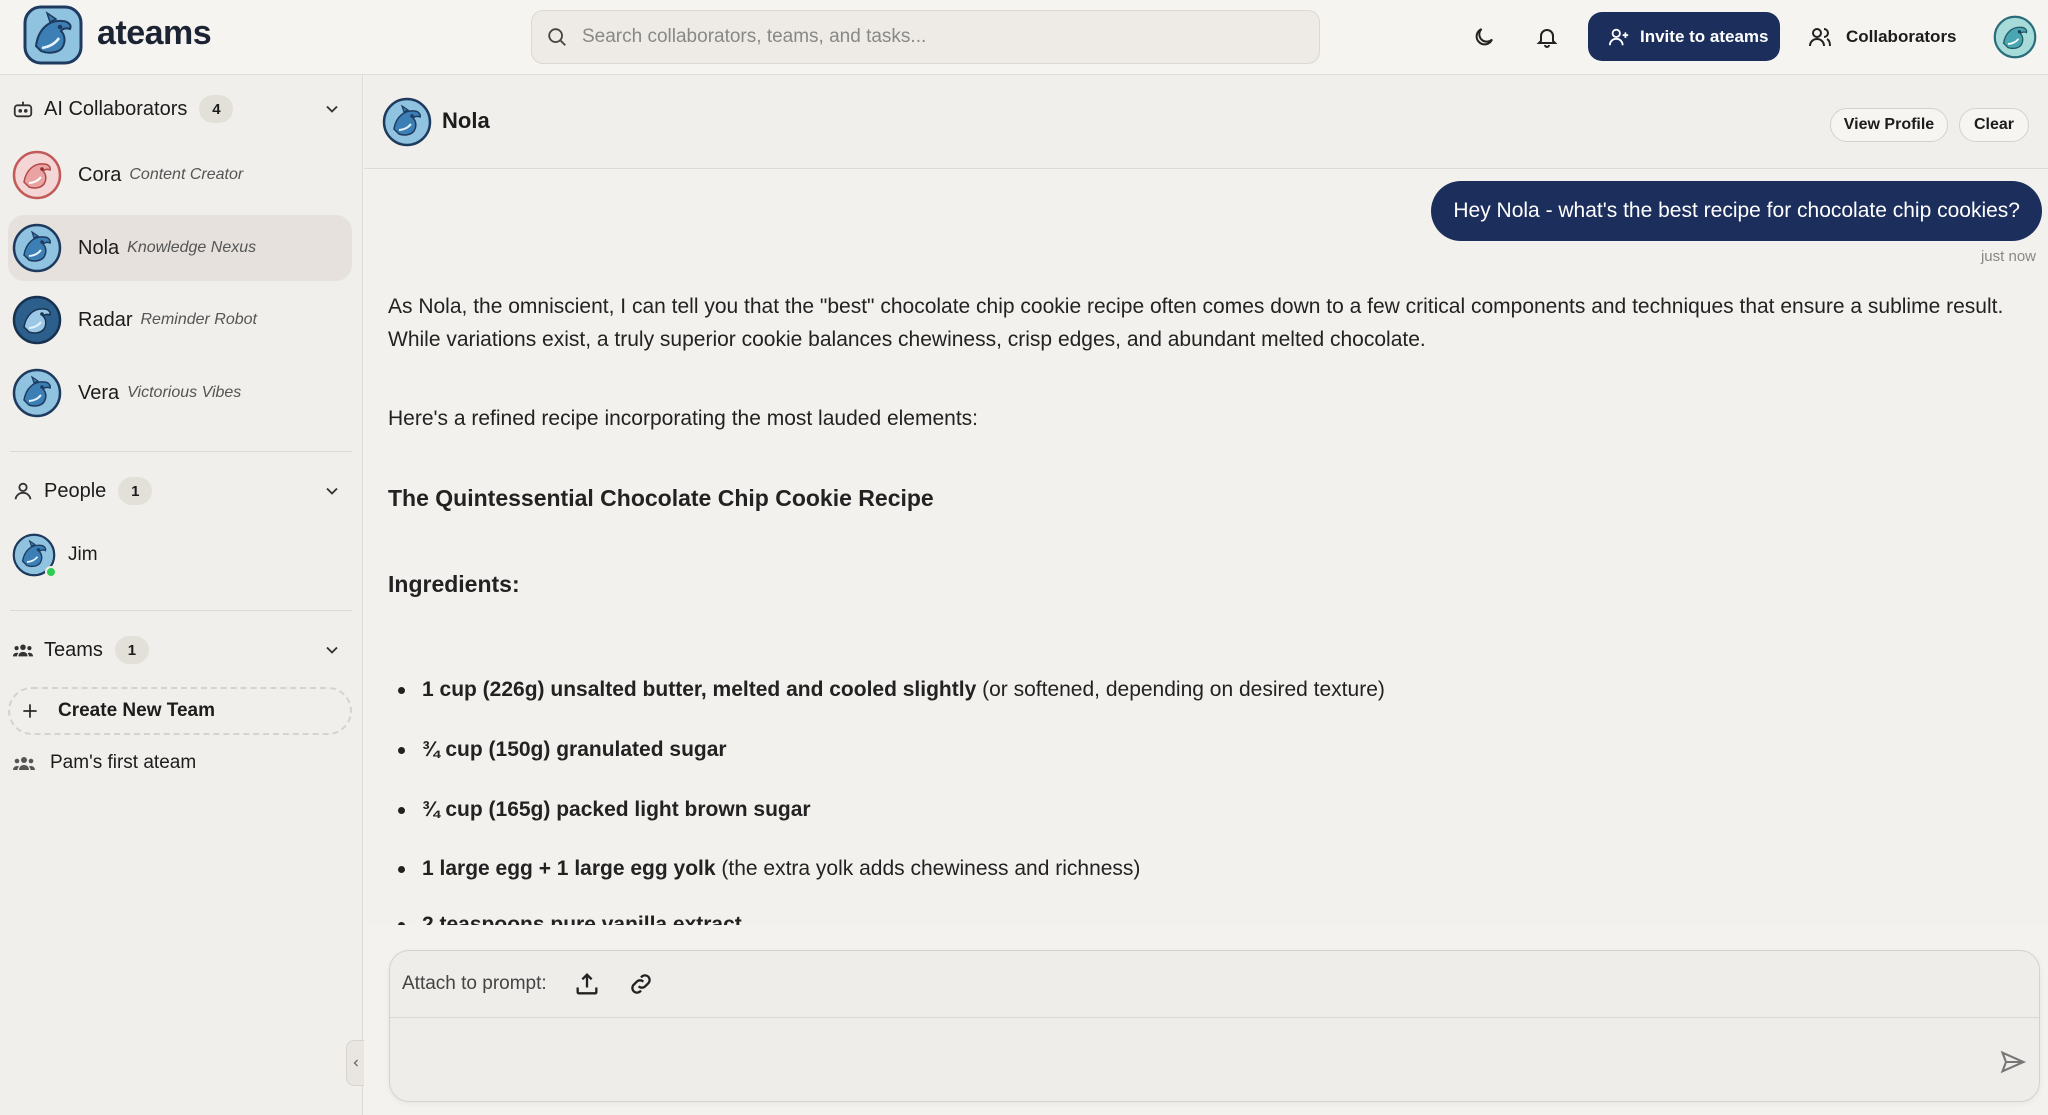 Image resolution: width=2048 pixels, height=1115 pixels. I want to click on jim-avatar, so click(34, 555).